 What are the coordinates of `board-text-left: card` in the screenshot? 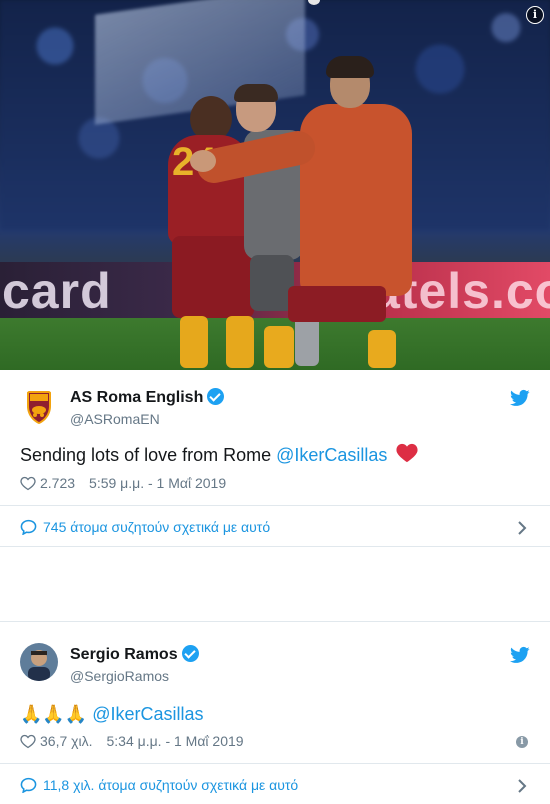 It's located at (57, 291).